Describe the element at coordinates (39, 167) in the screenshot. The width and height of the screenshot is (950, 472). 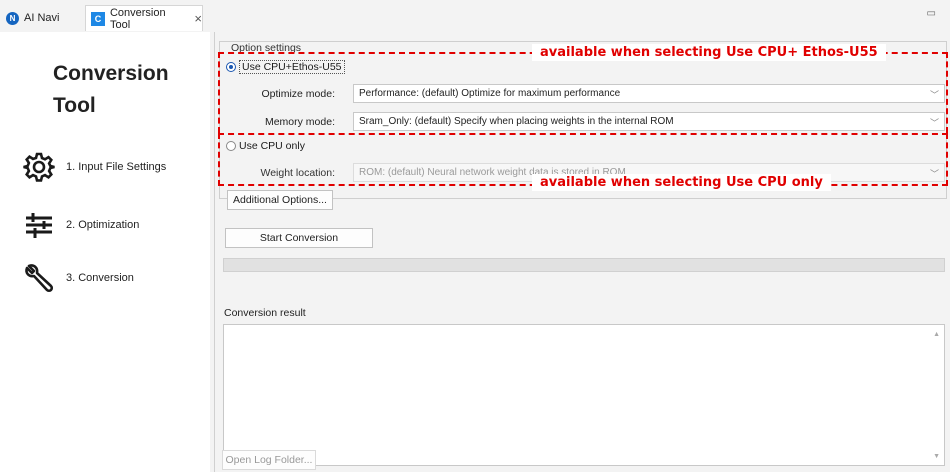
I see `gear-icon` at that location.